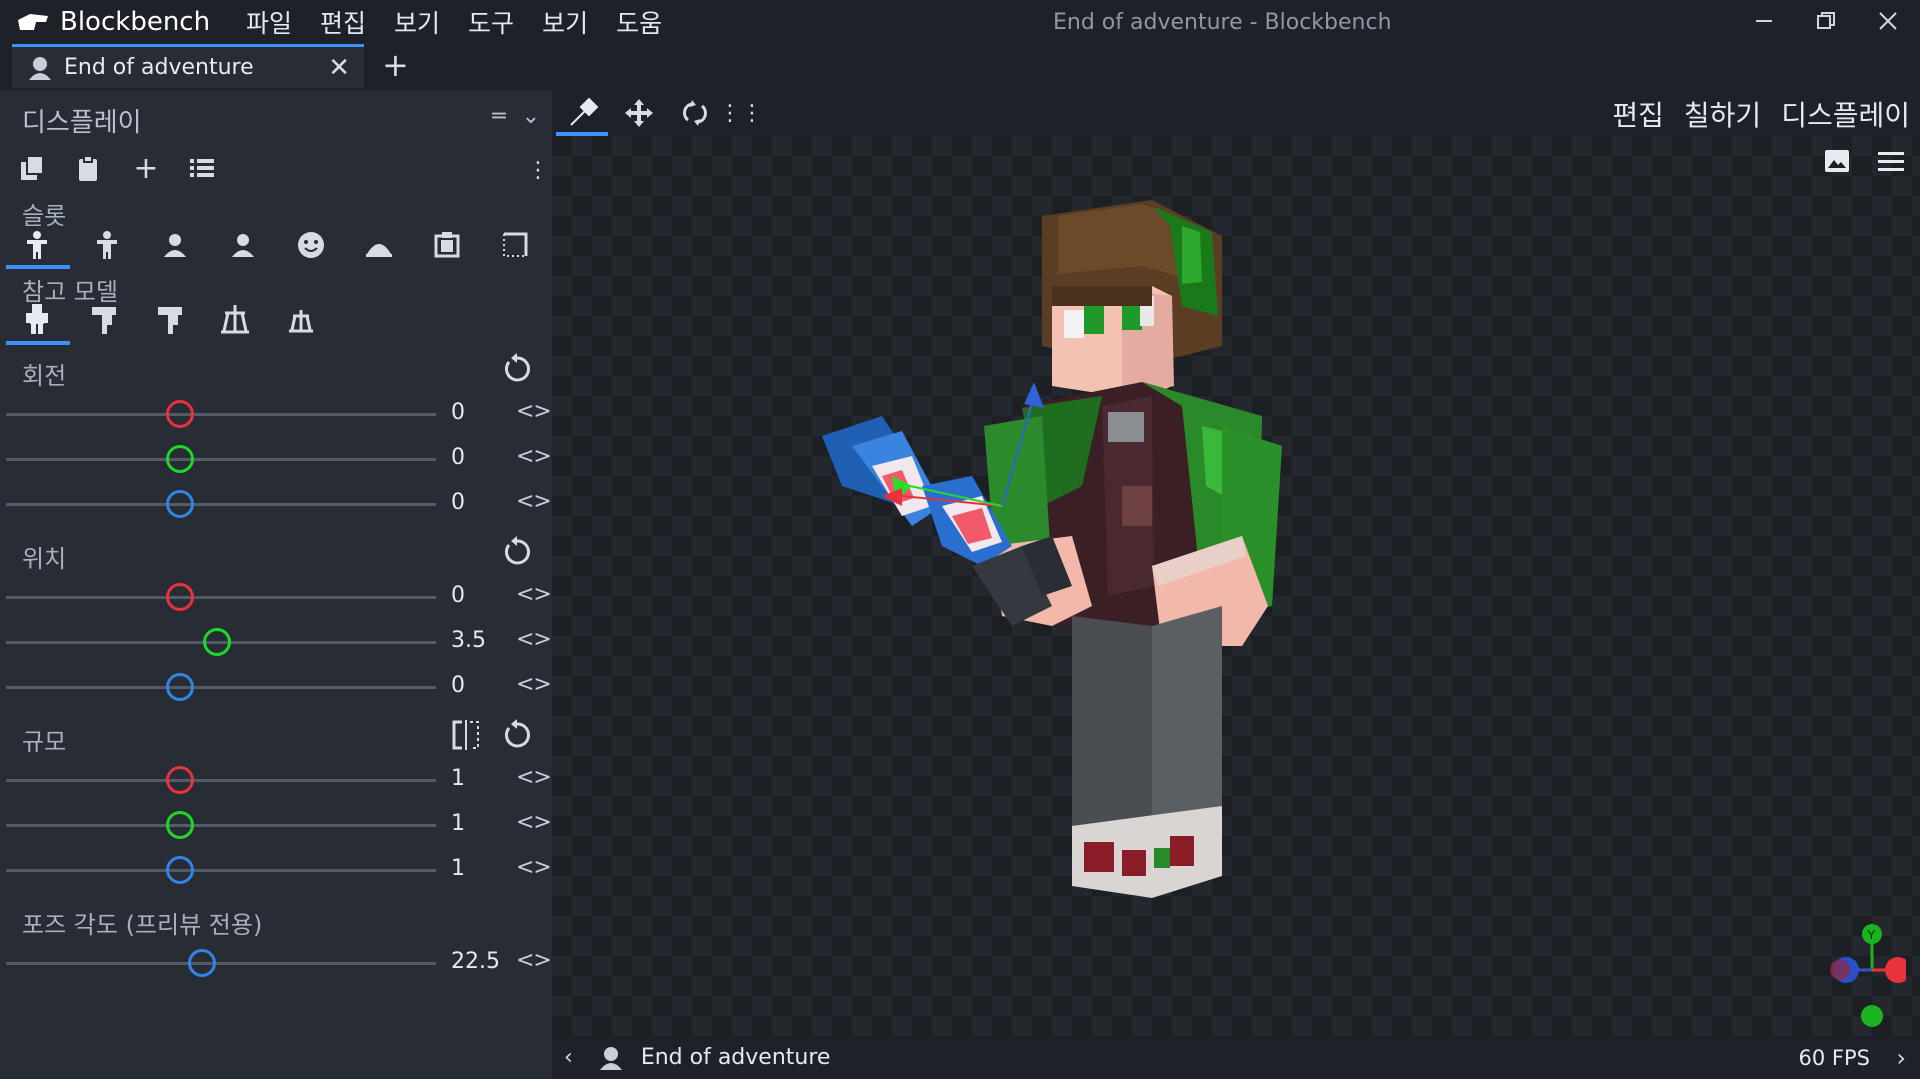 This screenshot has height=1079, width=1920. I want to click on tab-close-icon: ✕, so click(339, 68).